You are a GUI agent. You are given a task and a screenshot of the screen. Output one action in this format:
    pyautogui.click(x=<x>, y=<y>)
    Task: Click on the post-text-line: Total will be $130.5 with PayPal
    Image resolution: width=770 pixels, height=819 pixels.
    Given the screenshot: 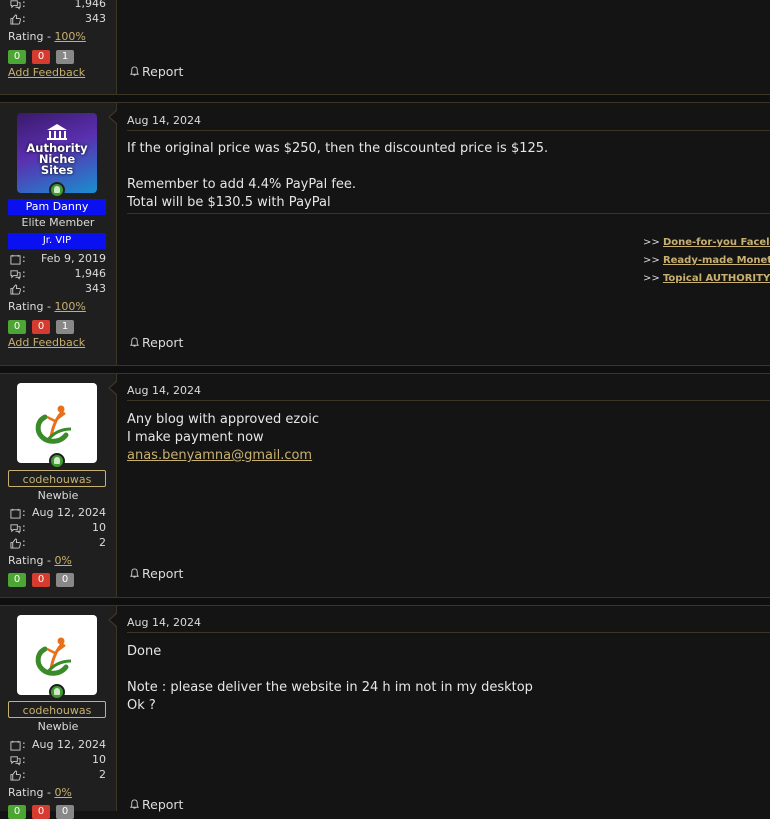 What is the action you would take?
    pyautogui.click(x=229, y=202)
    